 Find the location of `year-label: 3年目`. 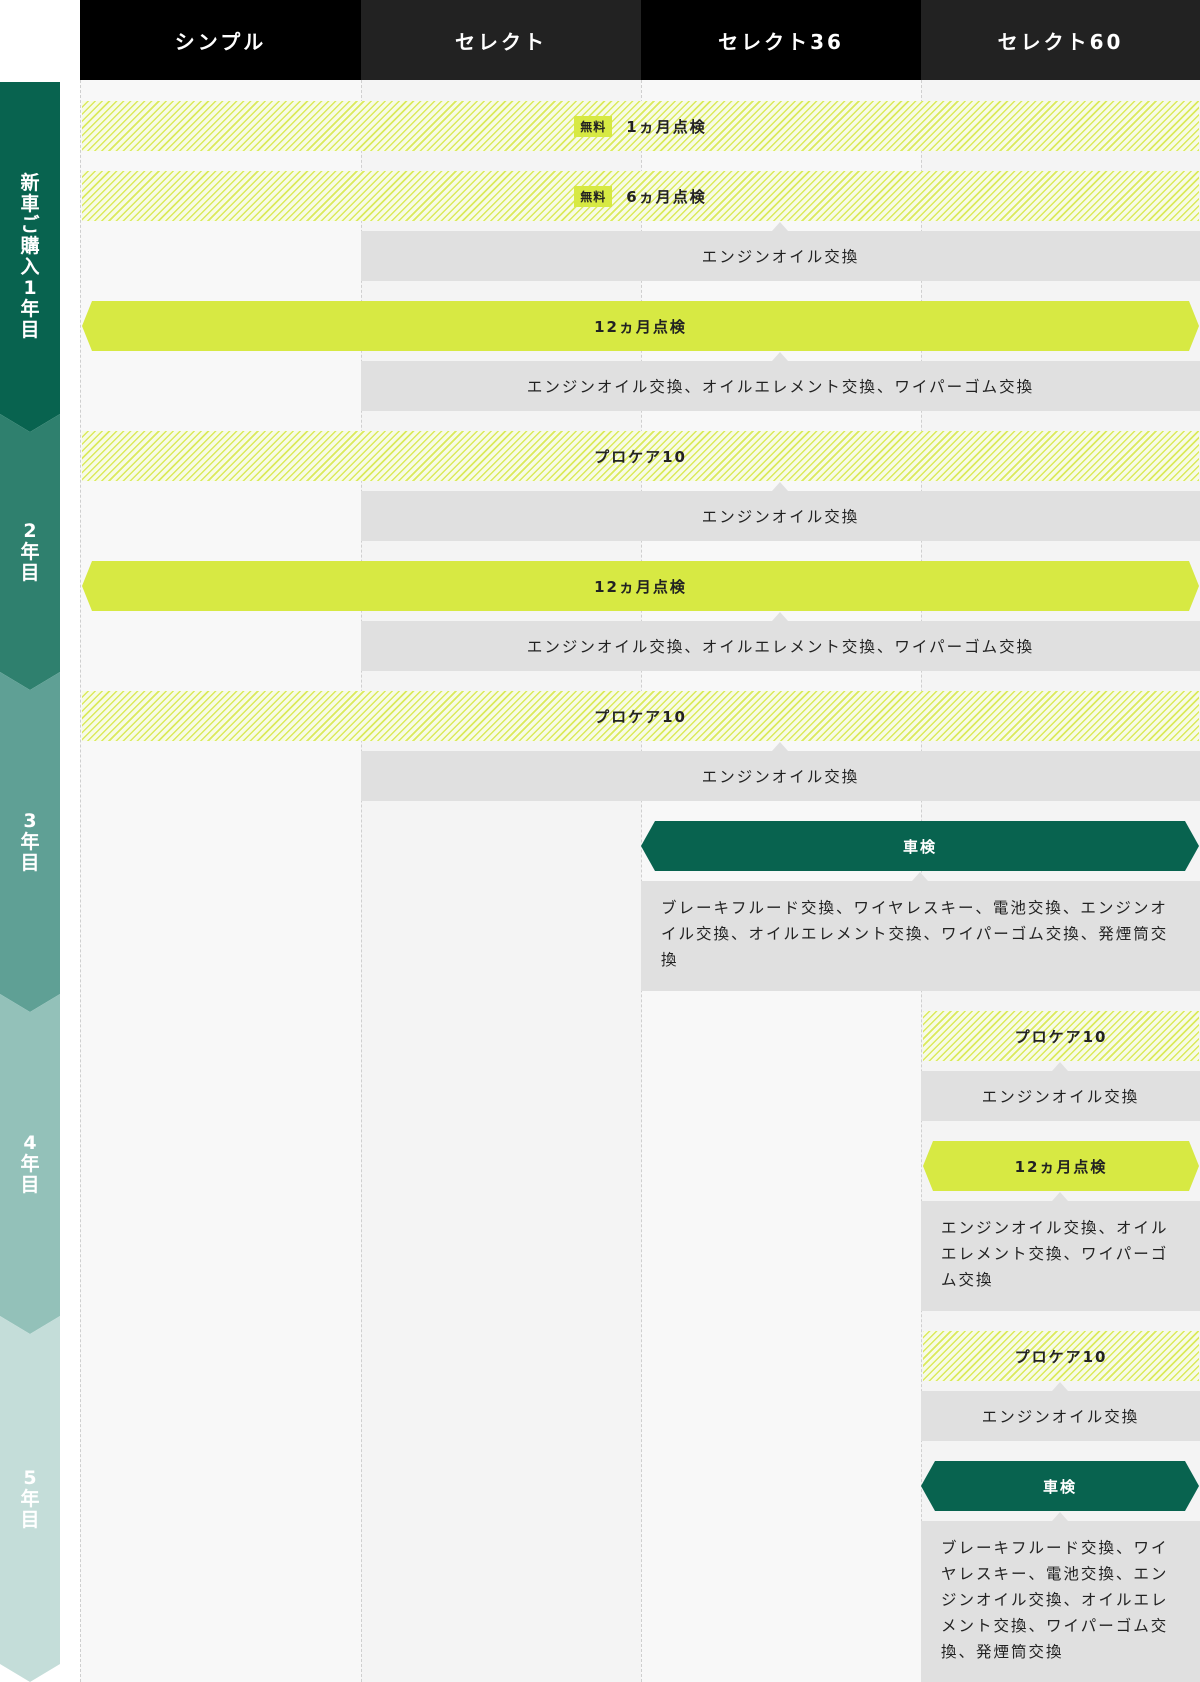

year-label: 3年目 is located at coordinates (30, 841).